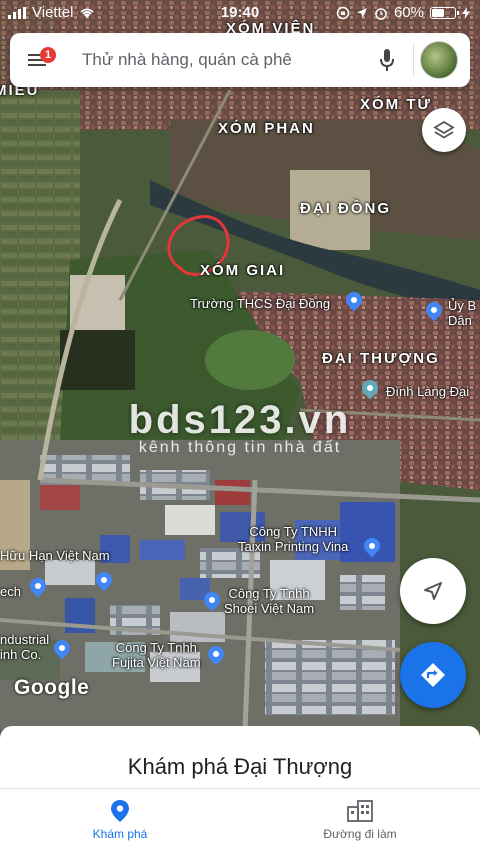  What do you see at coordinates (396, 104) in the screenshot?
I see `map-label-xom-tu: XÓM TỨ` at bounding box center [396, 104].